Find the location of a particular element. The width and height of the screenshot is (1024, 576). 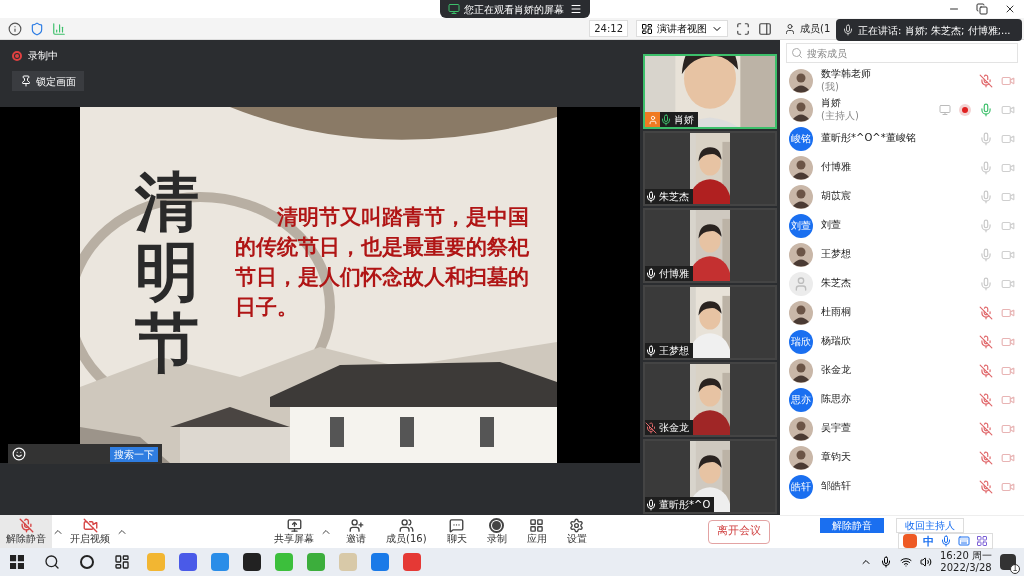

record-dot-icon is located at coordinates (17, 55).